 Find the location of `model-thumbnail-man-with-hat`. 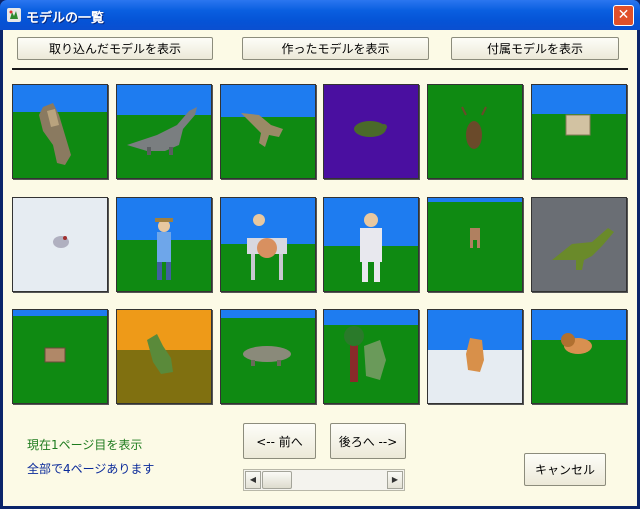

model-thumbnail-man-with-hat is located at coordinates (164, 244).